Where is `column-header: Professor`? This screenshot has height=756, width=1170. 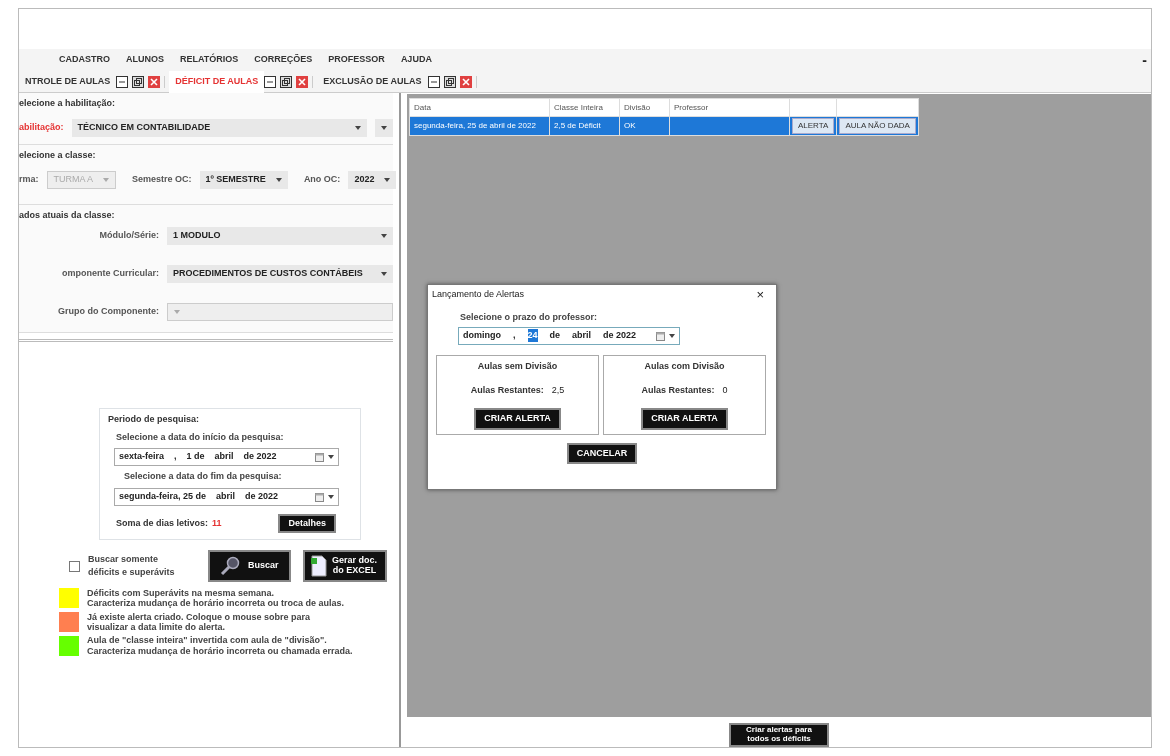
column-header: Professor is located at coordinates (729, 107).